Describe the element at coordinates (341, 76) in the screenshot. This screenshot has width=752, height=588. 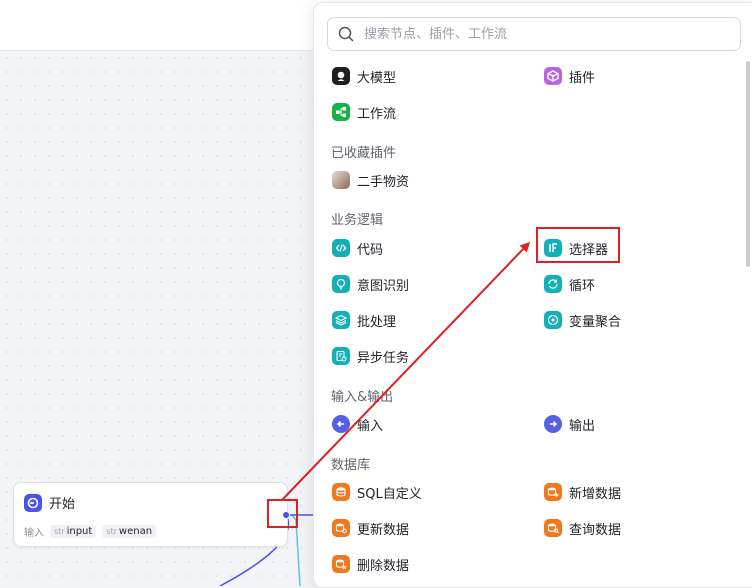
I see `llm-icon` at that location.